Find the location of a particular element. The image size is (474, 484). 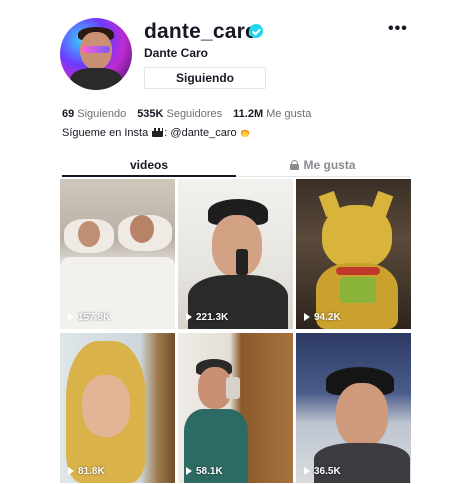

video-views: 58.1K is located at coordinates (204, 471).